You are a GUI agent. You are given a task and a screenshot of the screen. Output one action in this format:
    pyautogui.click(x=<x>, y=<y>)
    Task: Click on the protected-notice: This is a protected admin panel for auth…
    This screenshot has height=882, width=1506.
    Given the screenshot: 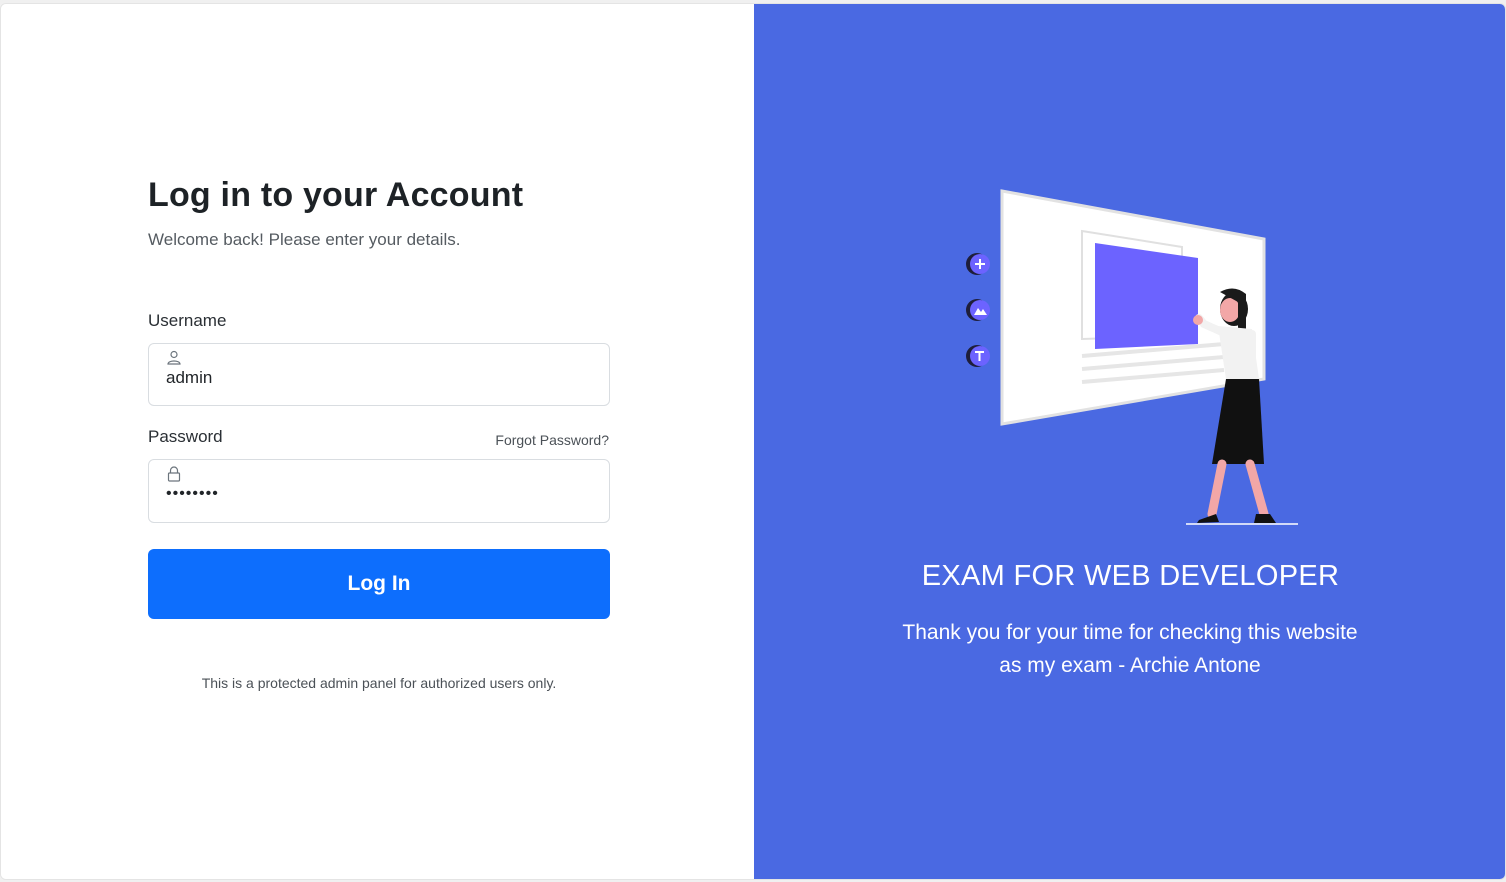 What is the action you would take?
    pyautogui.click(x=379, y=683)
    